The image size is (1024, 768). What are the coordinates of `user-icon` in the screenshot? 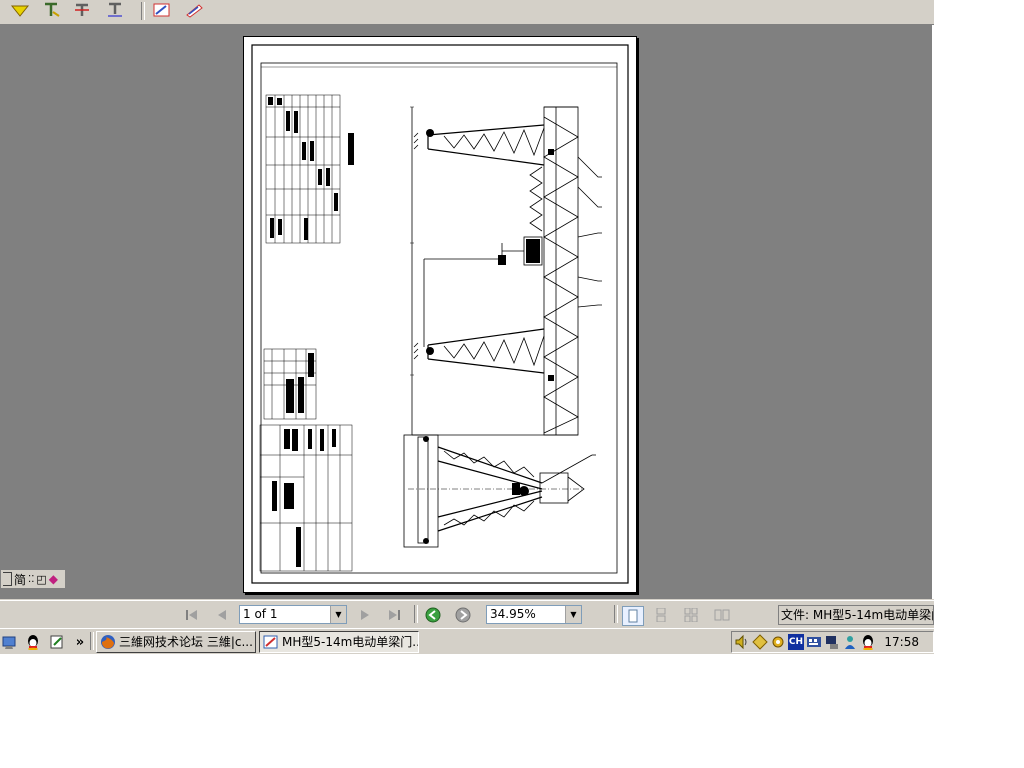 It's located at (850, 642).